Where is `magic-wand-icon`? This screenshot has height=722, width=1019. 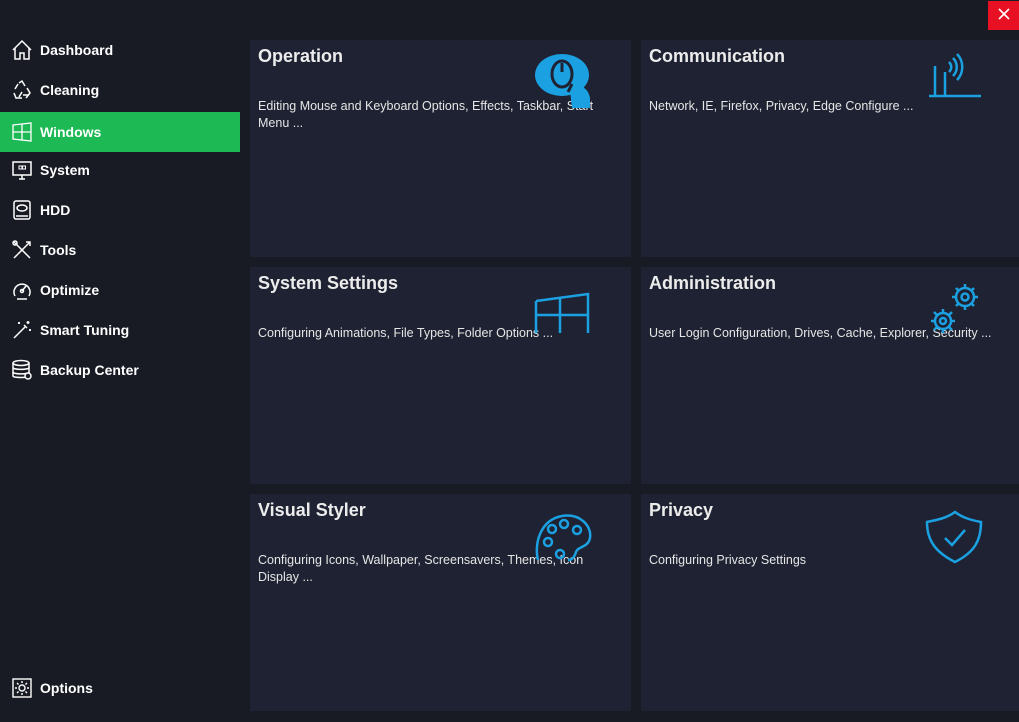 magic-wand-icon is located at coordinates (22, 330).